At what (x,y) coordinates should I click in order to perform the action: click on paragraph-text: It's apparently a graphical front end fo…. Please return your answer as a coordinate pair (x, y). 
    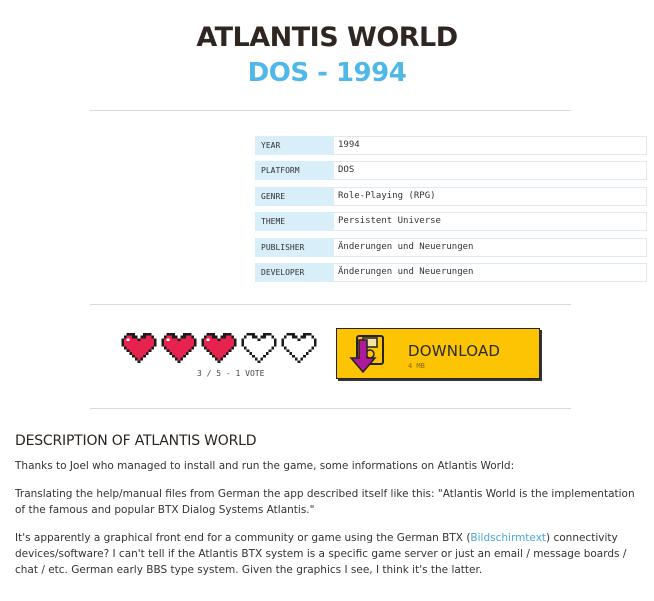
    Looking at the image, I should click on (243, 538).